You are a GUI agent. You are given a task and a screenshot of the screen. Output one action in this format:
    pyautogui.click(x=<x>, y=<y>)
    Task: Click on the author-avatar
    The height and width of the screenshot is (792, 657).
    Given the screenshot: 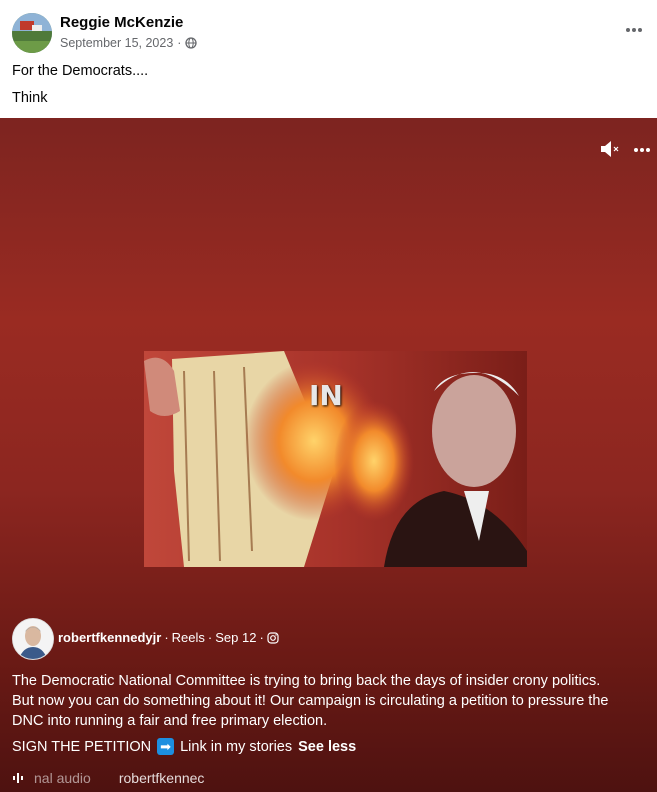 What is the action you would take?
    pyautogui.click(x=32, y=33)
    